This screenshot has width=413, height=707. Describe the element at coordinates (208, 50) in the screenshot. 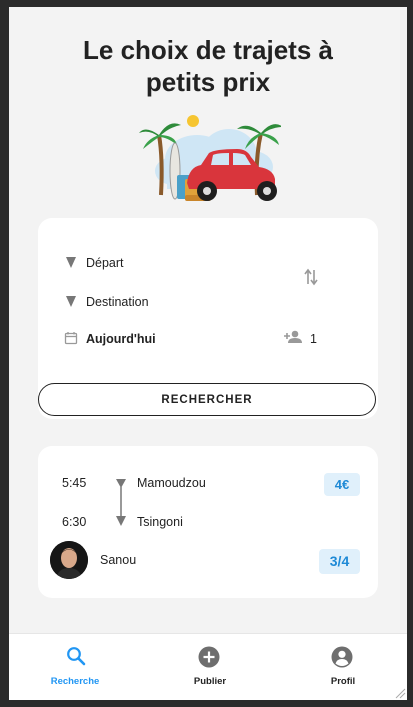

I see `page-title-line-1: Le choix de trajets à` at that location.